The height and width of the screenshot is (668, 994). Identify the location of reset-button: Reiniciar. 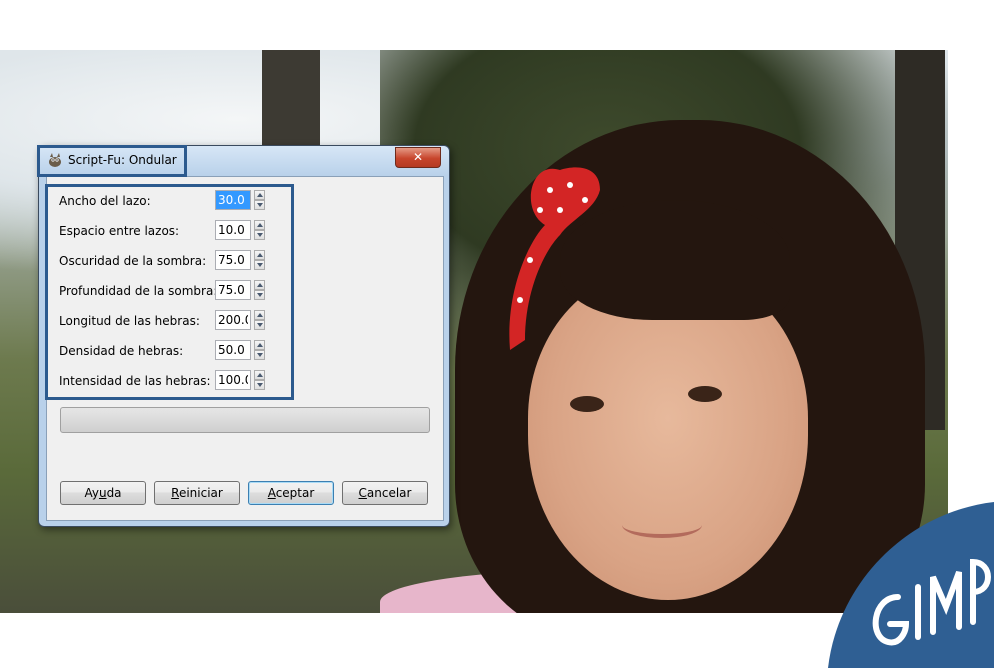
(197, 493).